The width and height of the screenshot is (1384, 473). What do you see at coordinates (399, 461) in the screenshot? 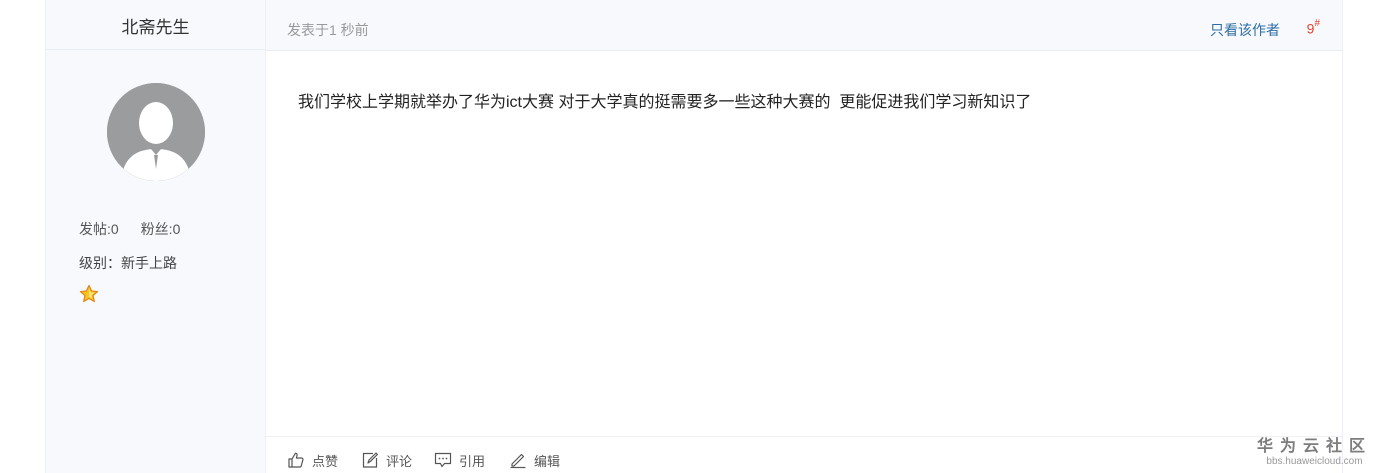
I see `comment-label: 评论` at bounding box center [399, 461].